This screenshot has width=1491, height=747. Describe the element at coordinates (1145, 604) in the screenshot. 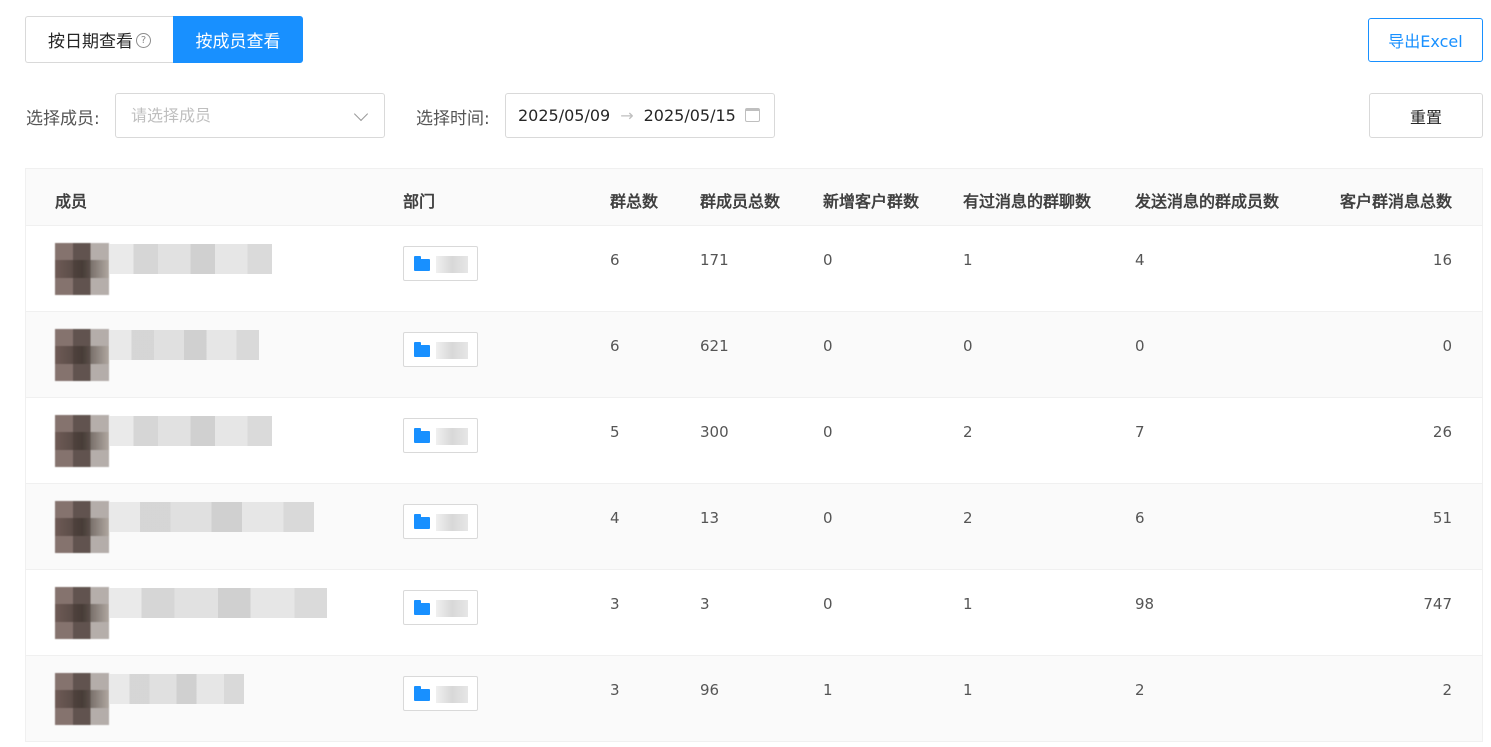

I see `cell-message-senders: 98` at that location.